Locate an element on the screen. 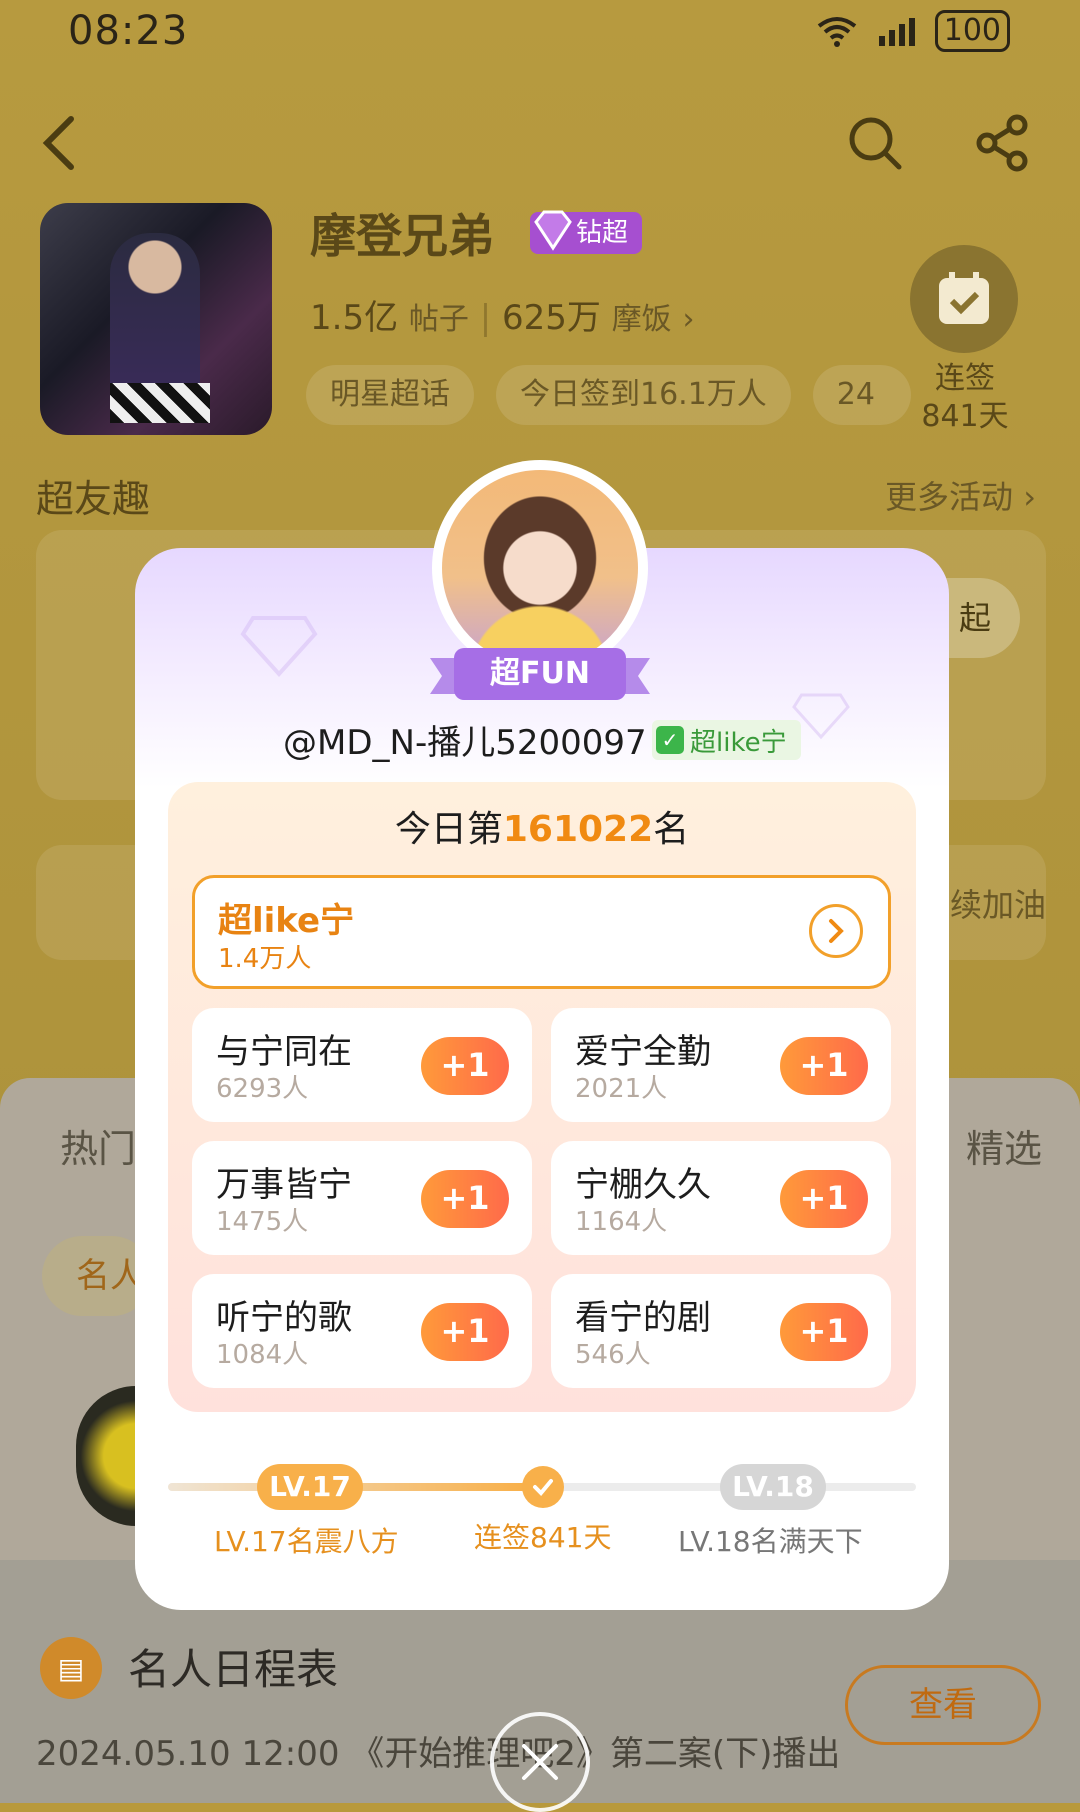 The image size is (1080, 1812). next-level-label: LV.18名满天下 is located at coordinates (770, 1541).